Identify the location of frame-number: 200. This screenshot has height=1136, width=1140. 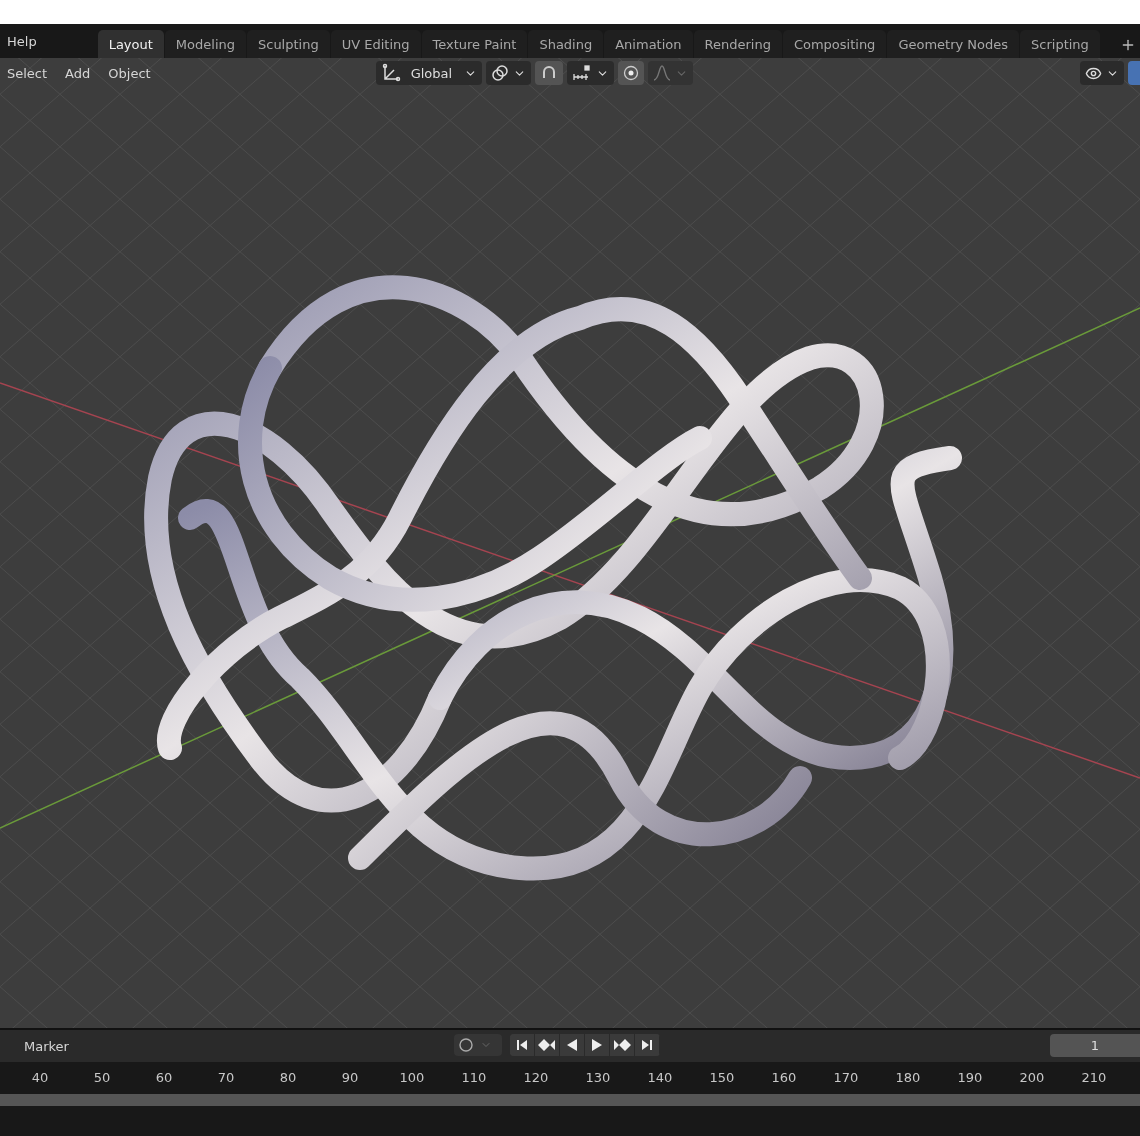
(1032, 1077).